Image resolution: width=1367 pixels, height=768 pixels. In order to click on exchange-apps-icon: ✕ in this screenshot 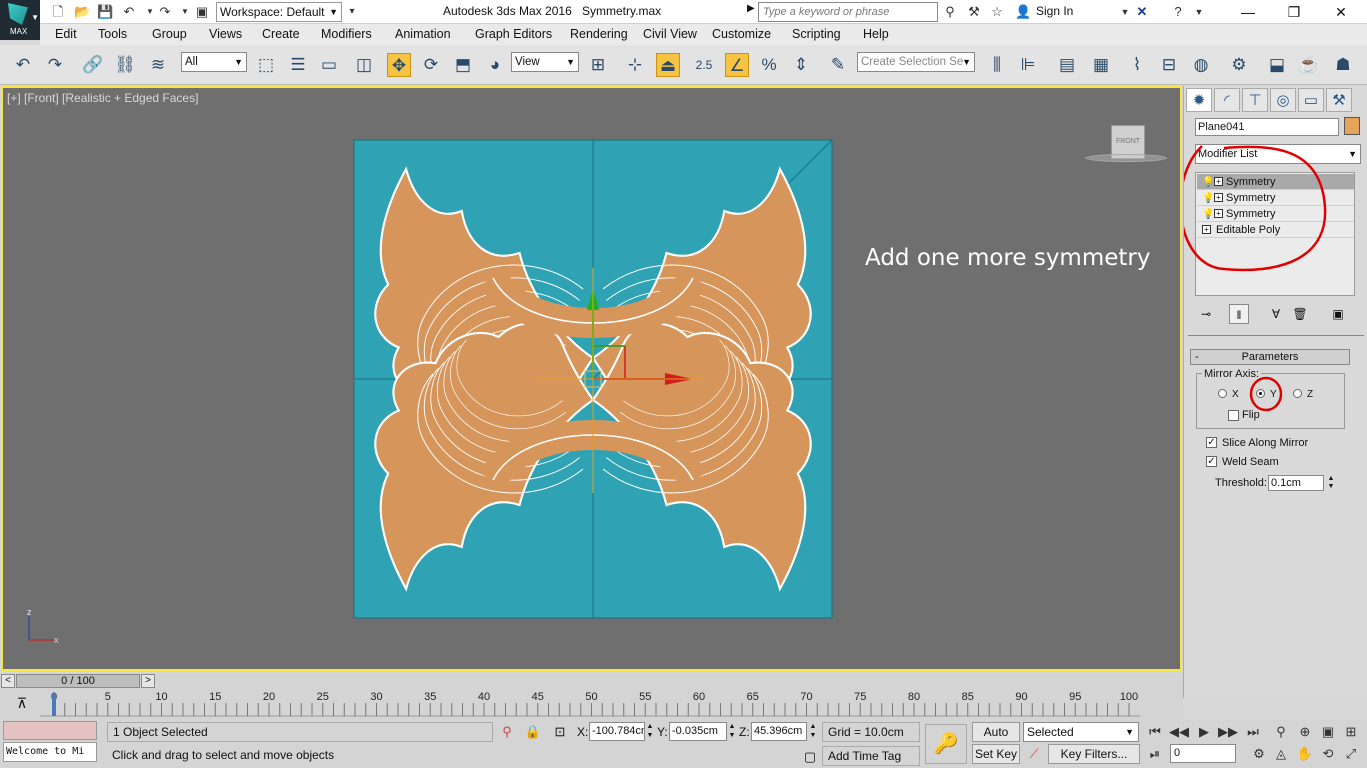, I will do `click(1142, 12)`.